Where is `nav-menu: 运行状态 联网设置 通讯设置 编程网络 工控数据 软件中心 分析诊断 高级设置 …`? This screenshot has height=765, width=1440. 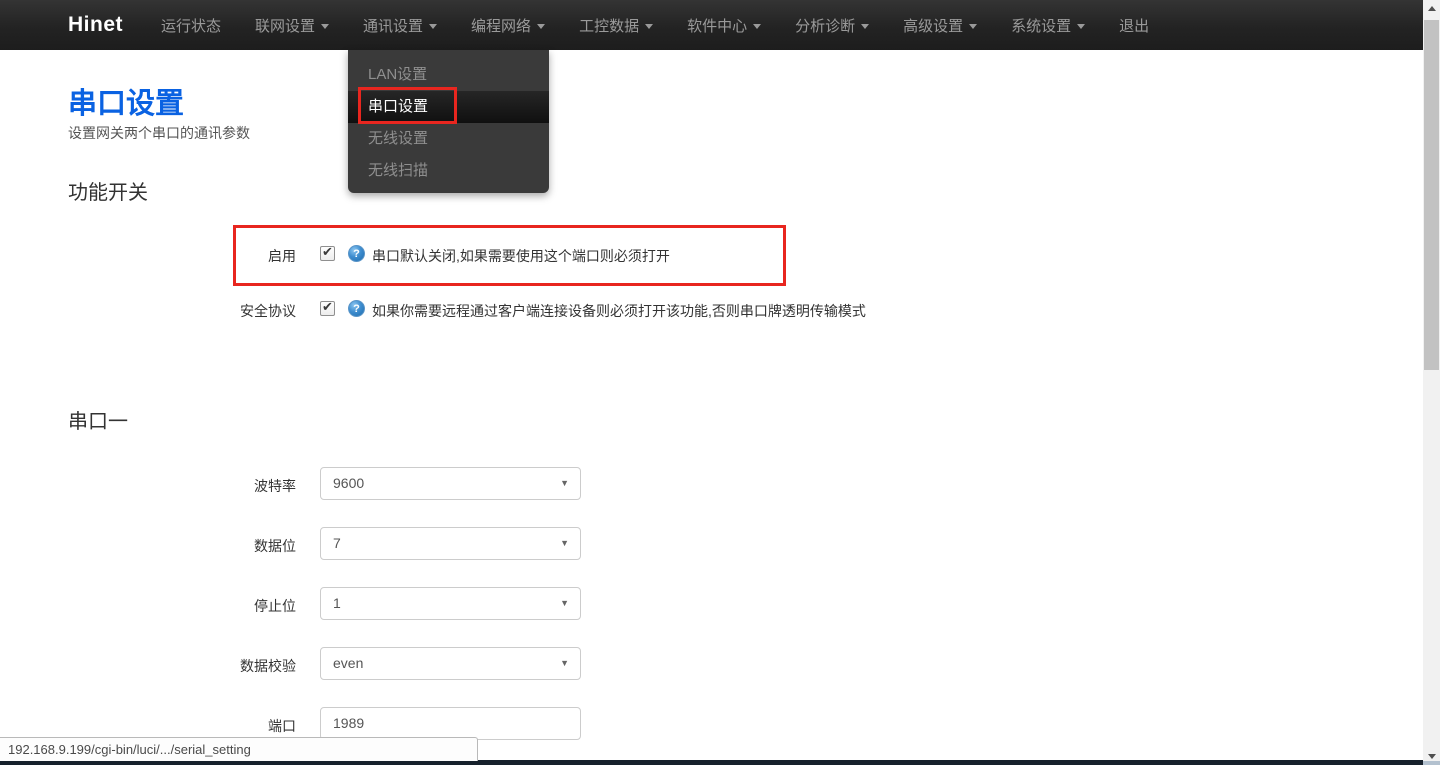 nav-menu: 运行状态 联网设置 通讯设置 编程网络 工控数据 软件中心 分析诊断 高级设置 … is located at coordinates (672, 25).